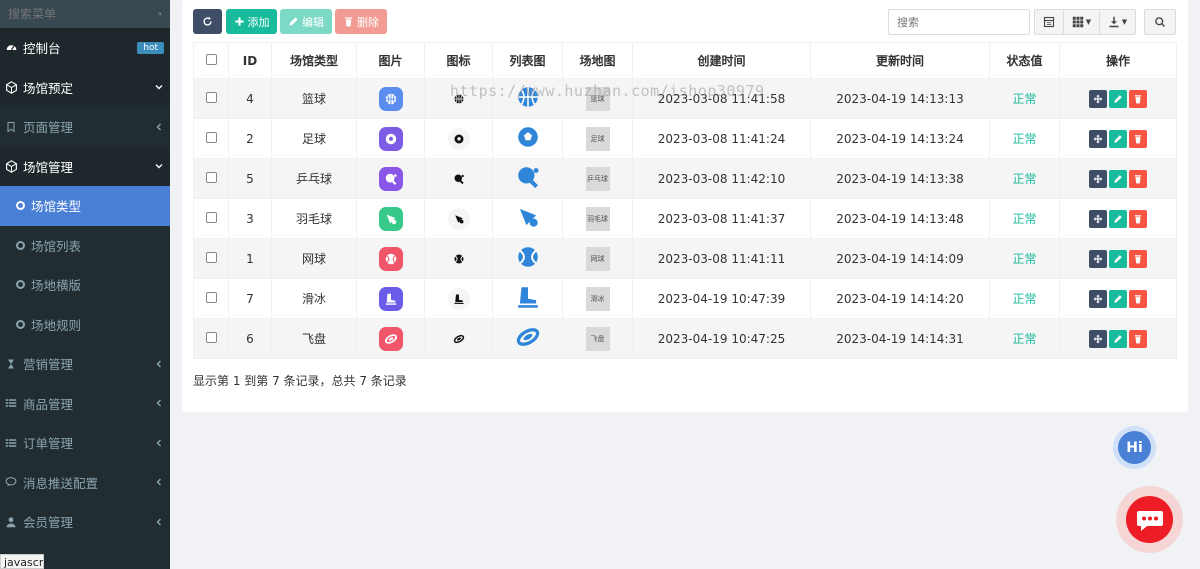 Image resolution: width=1200 pixels, height=569 pixels. Describe the element at coordinates (1081, 22) in the screenshot. I see `columns-dropdown-button: ▼` at that location.